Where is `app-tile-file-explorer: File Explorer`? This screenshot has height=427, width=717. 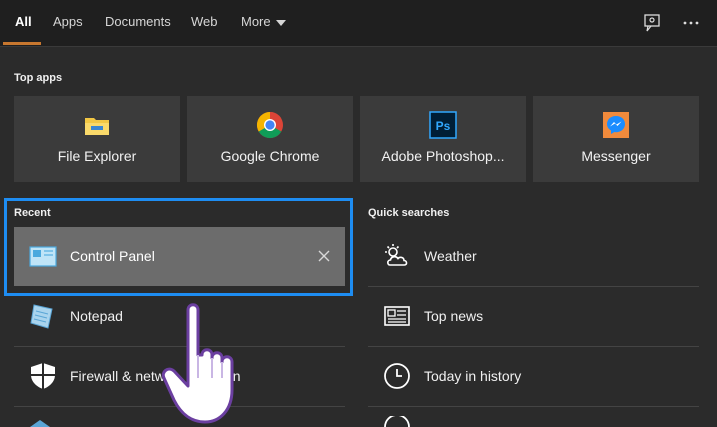 app-tile-file-explorer: File Explorer is located at coordinates (97, 139).